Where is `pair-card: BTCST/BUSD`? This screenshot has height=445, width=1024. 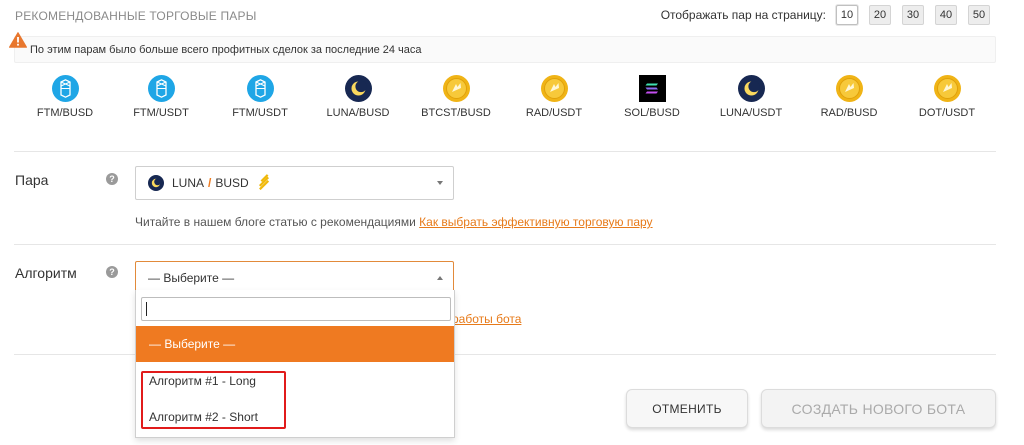 pair-card: BTCST/BUSD is located at coordinates (456, 97).